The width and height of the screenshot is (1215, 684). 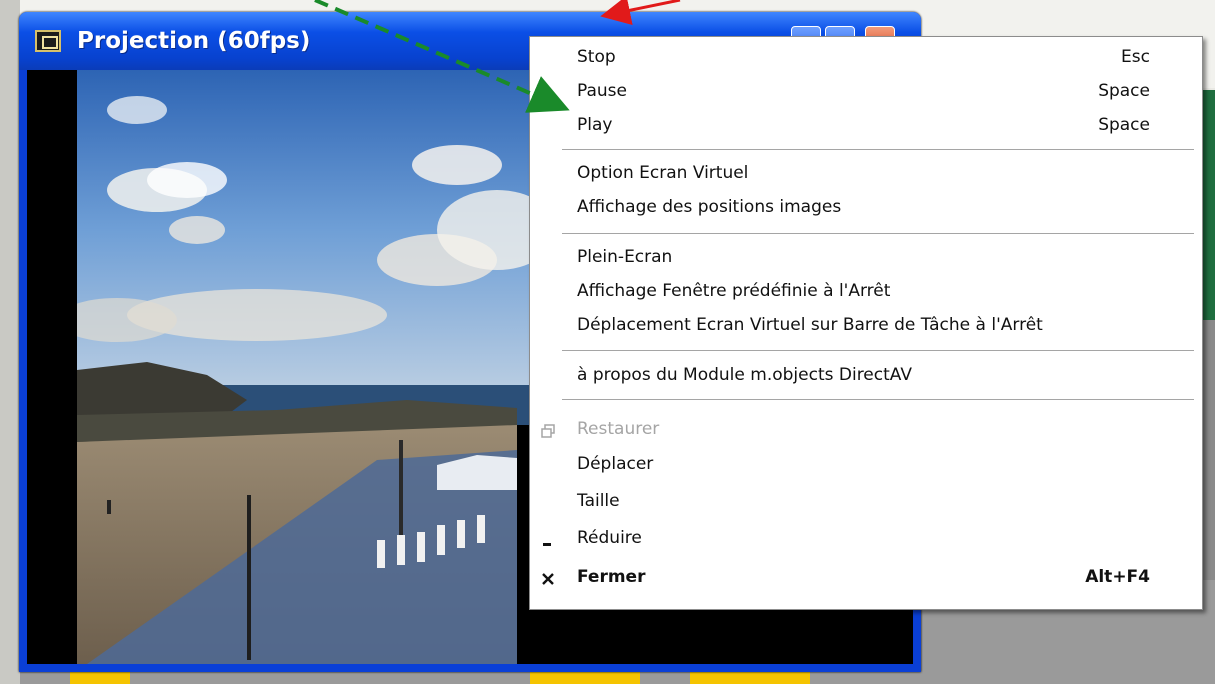 I want to click on annotation-arrows, so click(x=497, y=56).